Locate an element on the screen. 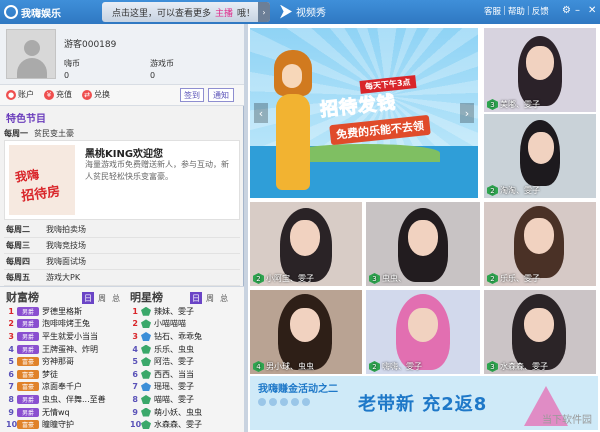 This screenshot has width=600, height=432. close-icon: ✕ is located at coordinates (592, 11).